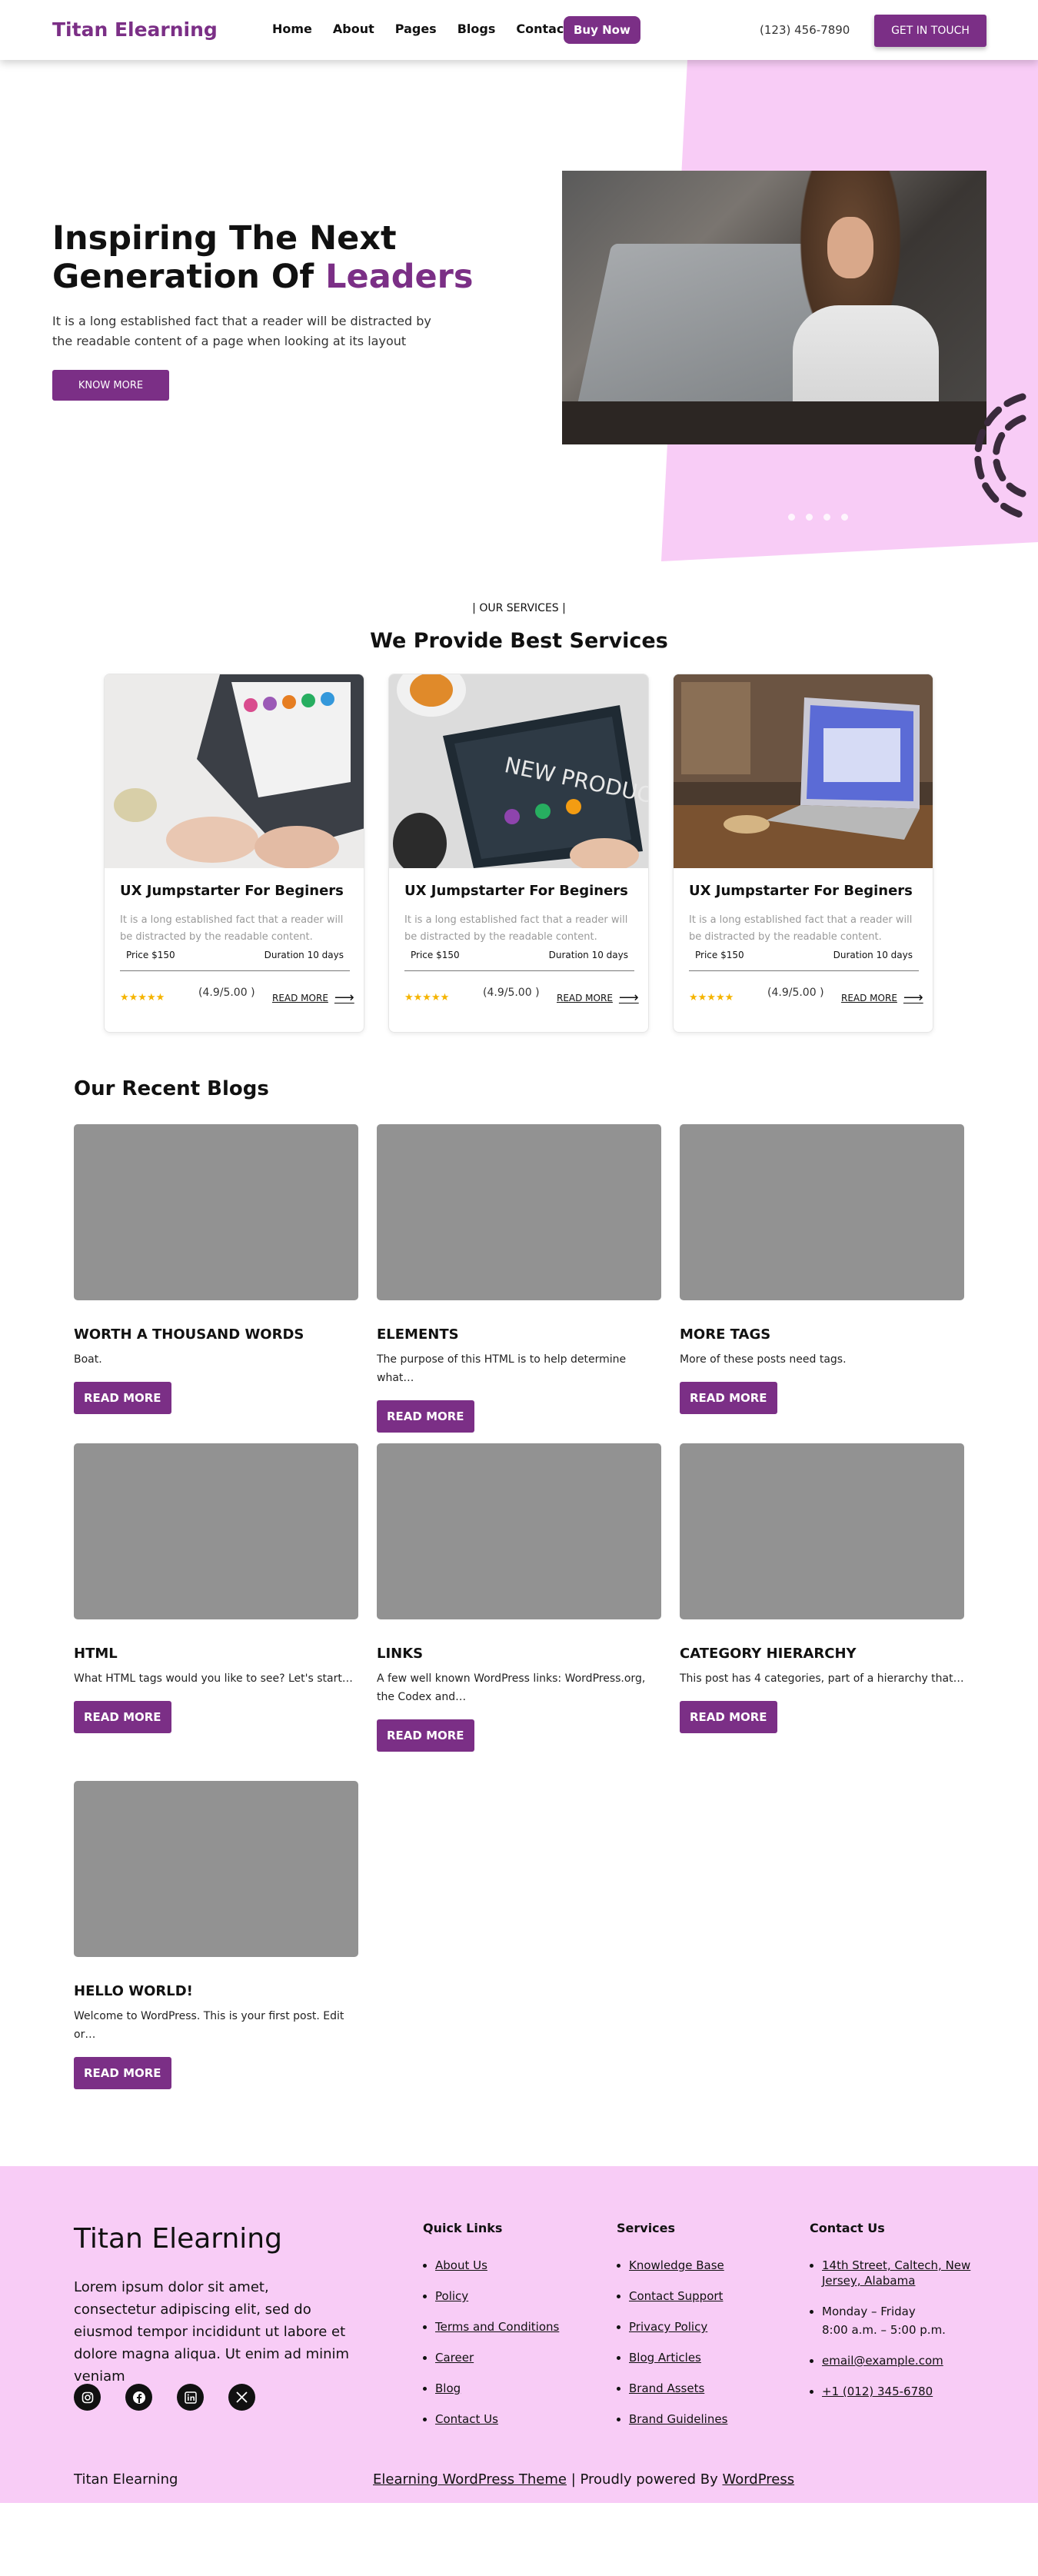 The image size is (1038, 2576). What do you see at coordinates (88, 1359) in the screenshot?
I see `blog-excerpt: Boat.` at bounding box center [88, 1359].